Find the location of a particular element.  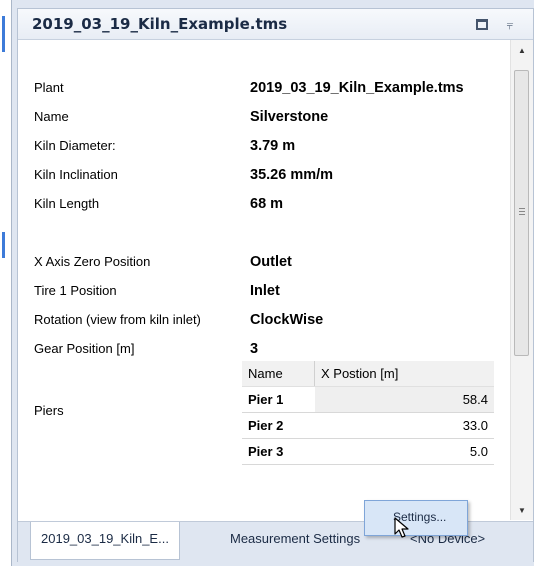

scrollbar-thumb is located at coordinates (521, 213).